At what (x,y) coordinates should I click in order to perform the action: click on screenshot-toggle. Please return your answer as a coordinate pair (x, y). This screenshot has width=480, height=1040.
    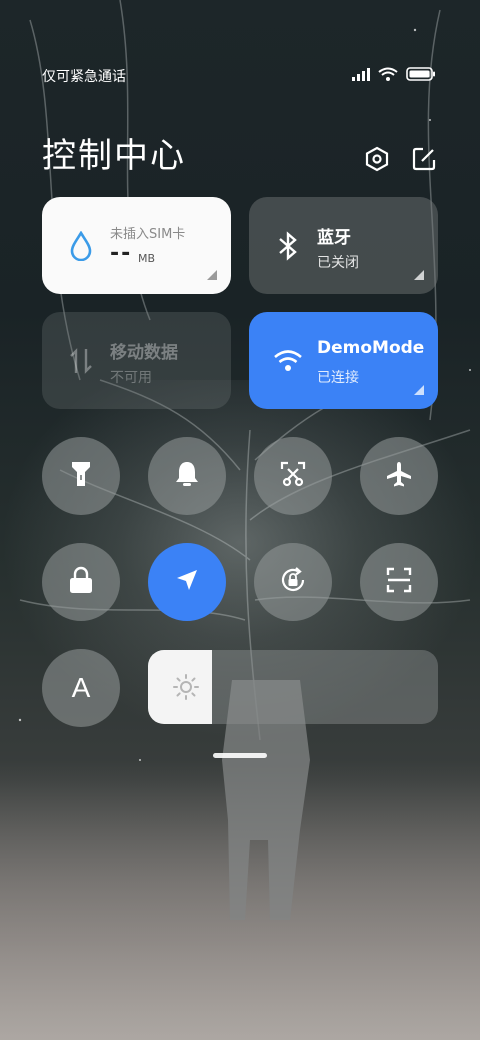
    Looking at the image, I should click on (293, 476).